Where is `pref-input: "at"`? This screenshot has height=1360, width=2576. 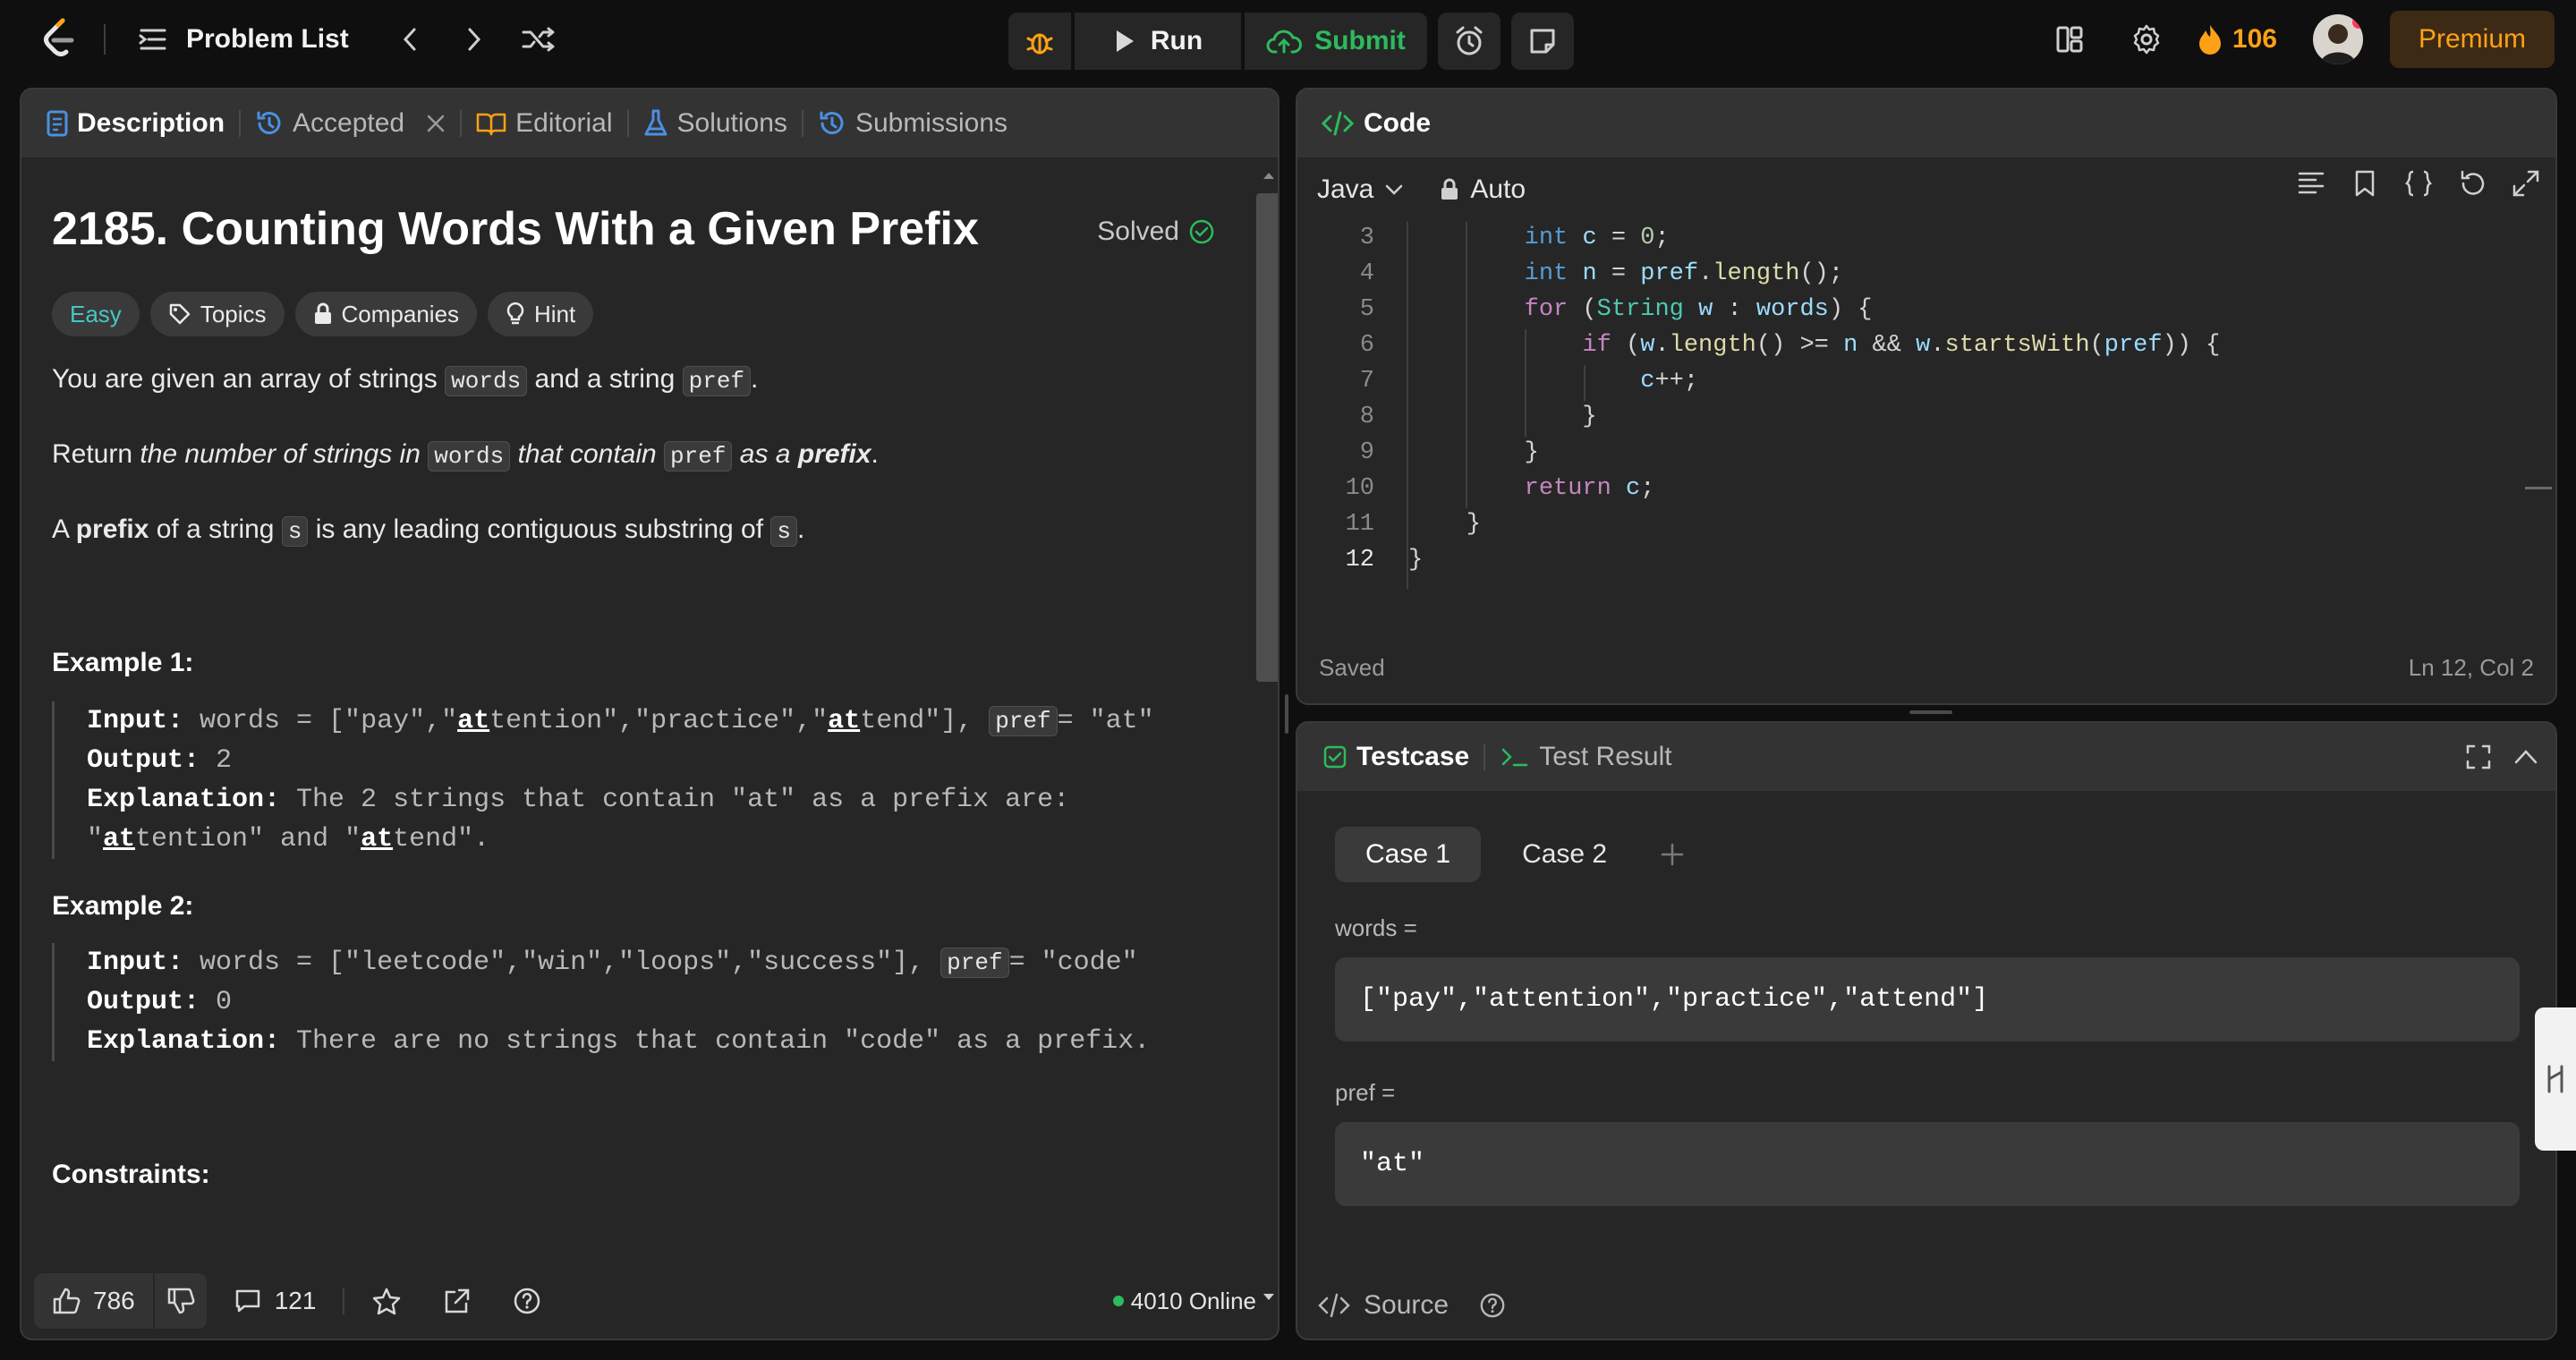
pref-input: "at" is located at coordinates (1928, 1164).